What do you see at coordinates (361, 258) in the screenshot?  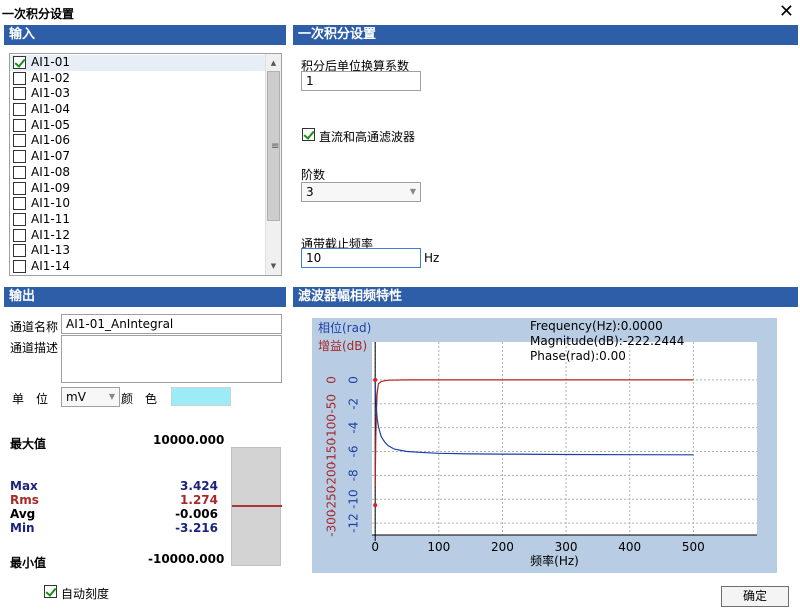 I see `cutoff-input: 10` at bounding box center [361, 258].